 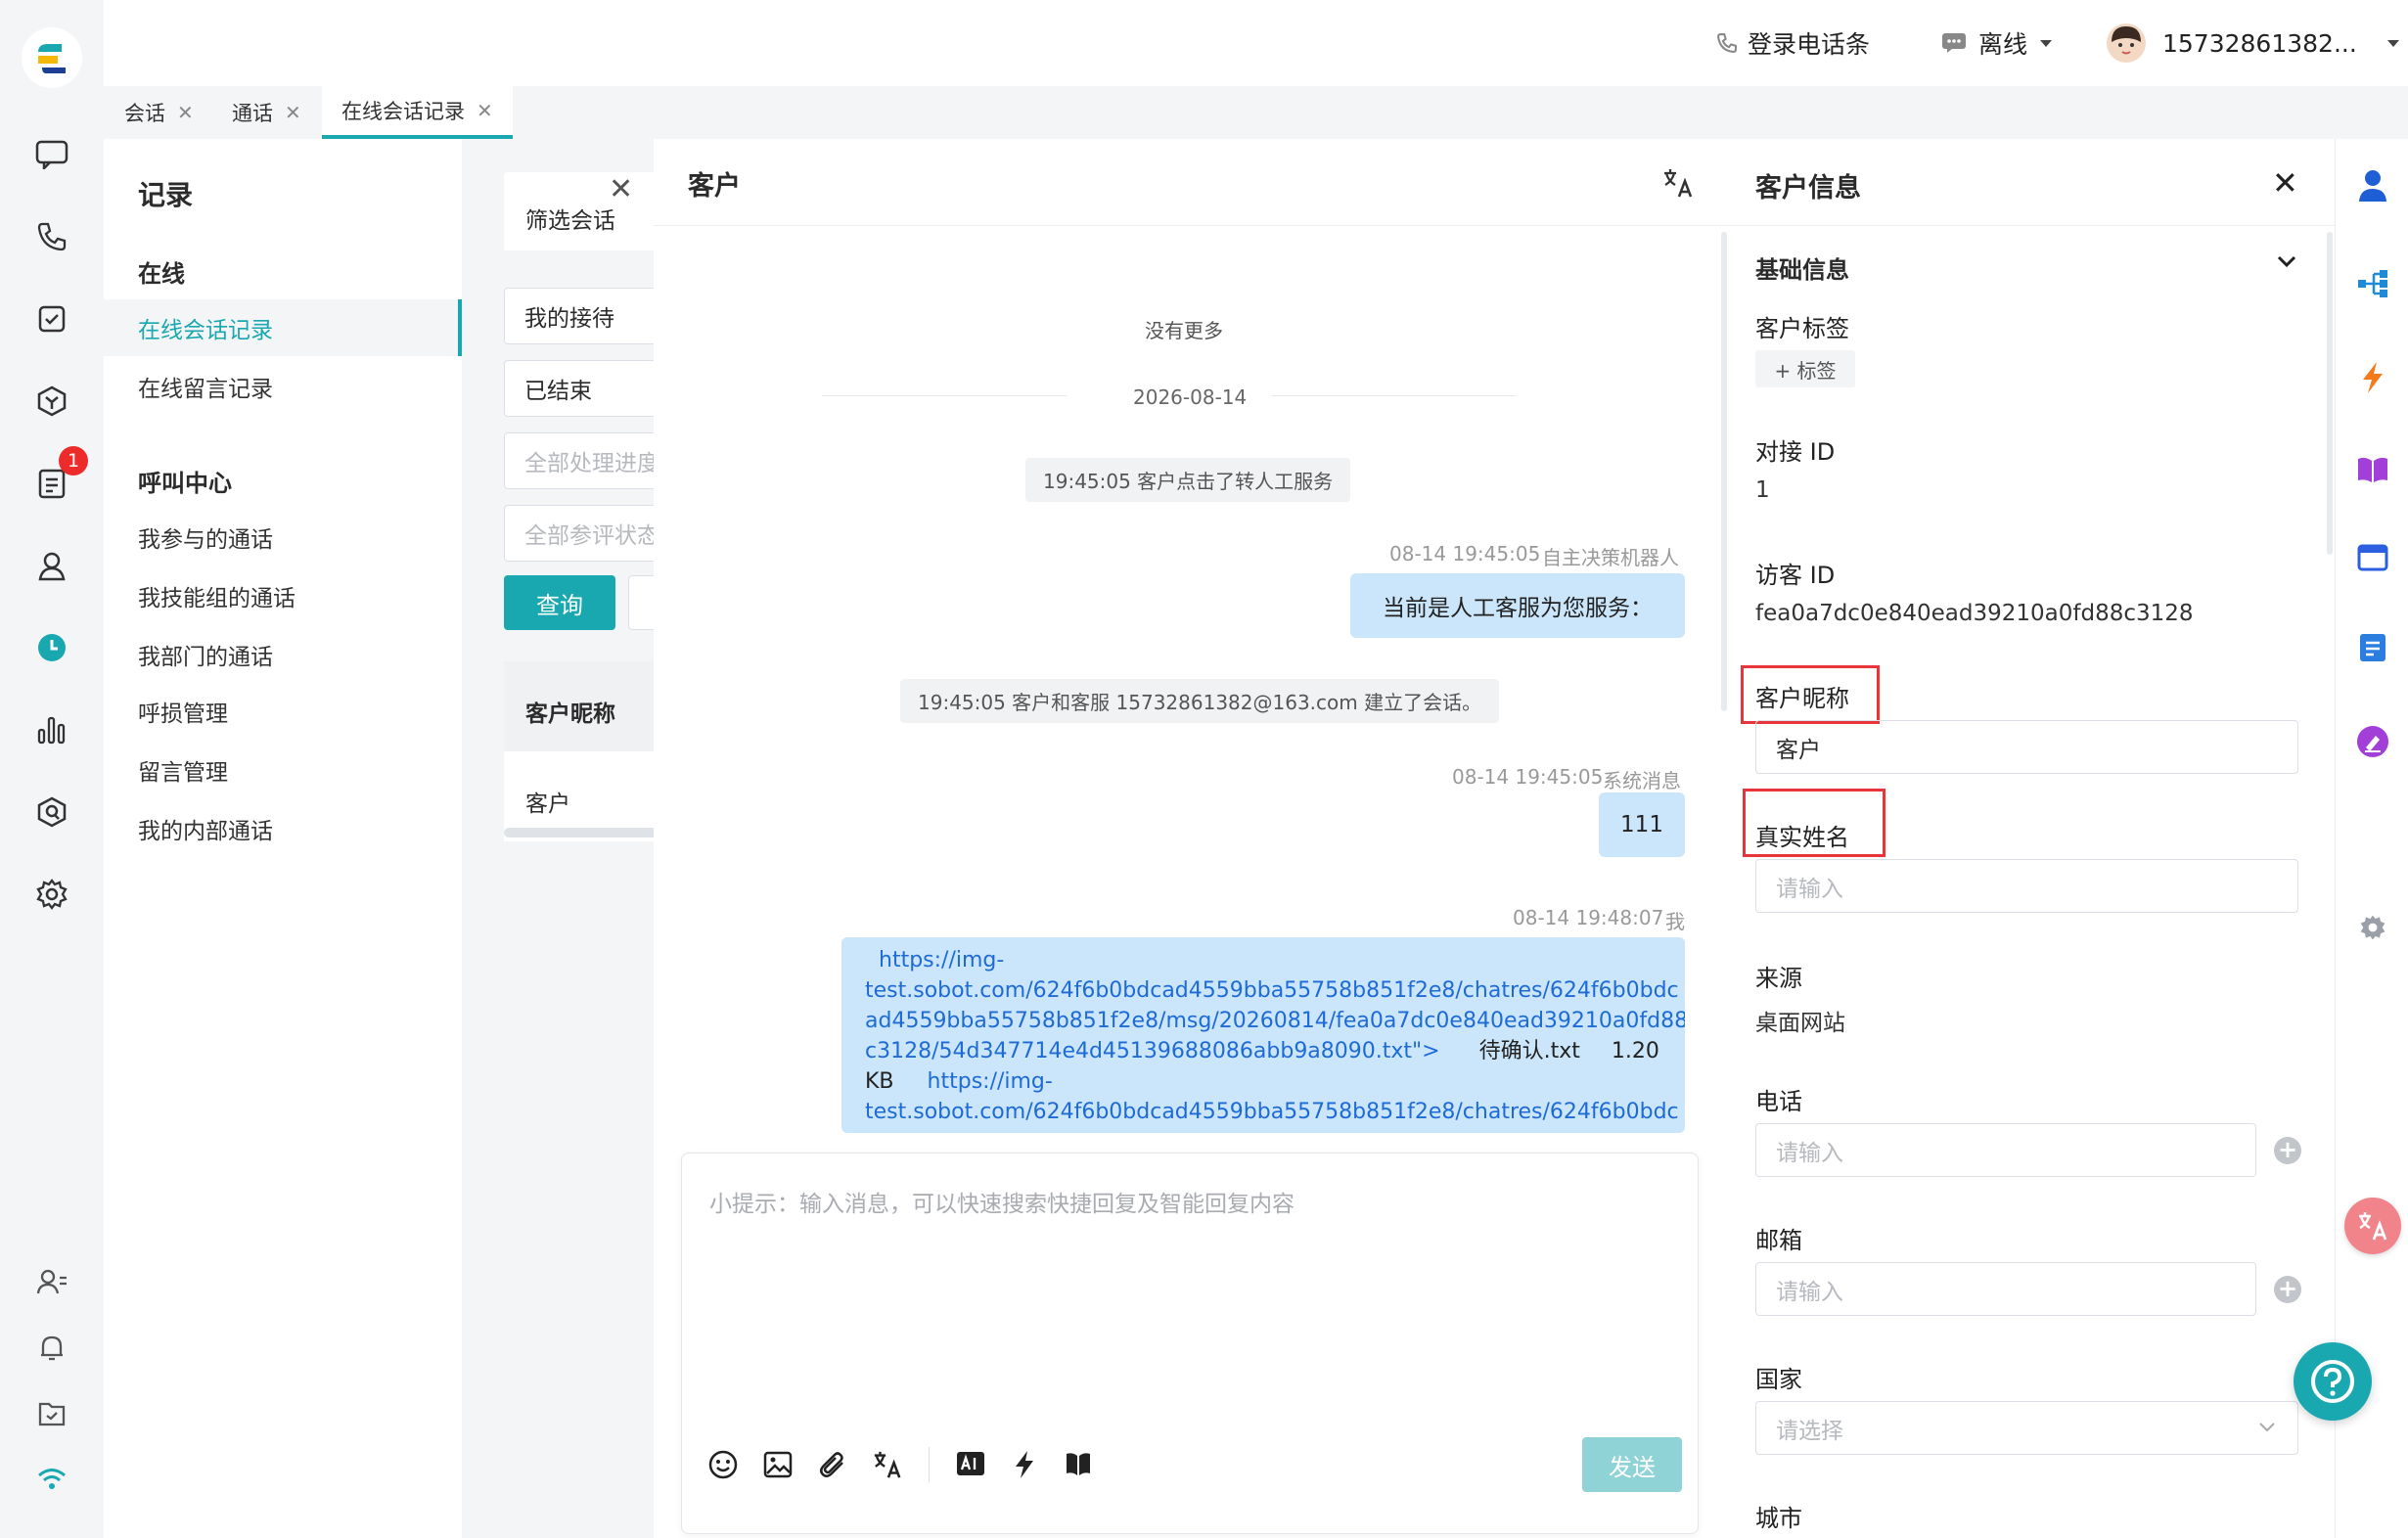 I want to click on nav-item-voicemail: 留言管理, so click(x=283, y=770).